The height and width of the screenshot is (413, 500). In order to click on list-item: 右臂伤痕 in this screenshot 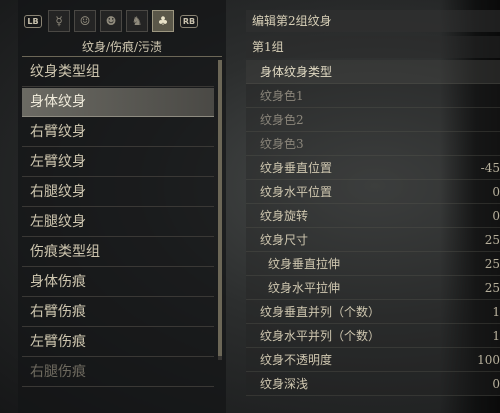, I will do `click(118, 312)`.